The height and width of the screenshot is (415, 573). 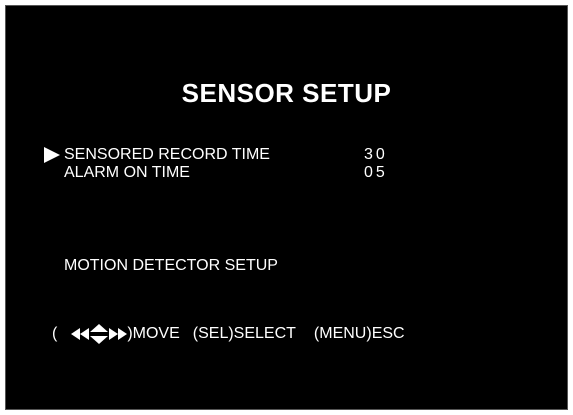 What do you see at coordinates (244, 333) in the screenshot?
I see `select-hint: (SEL)SELECT` at bounding box center [244, 333].